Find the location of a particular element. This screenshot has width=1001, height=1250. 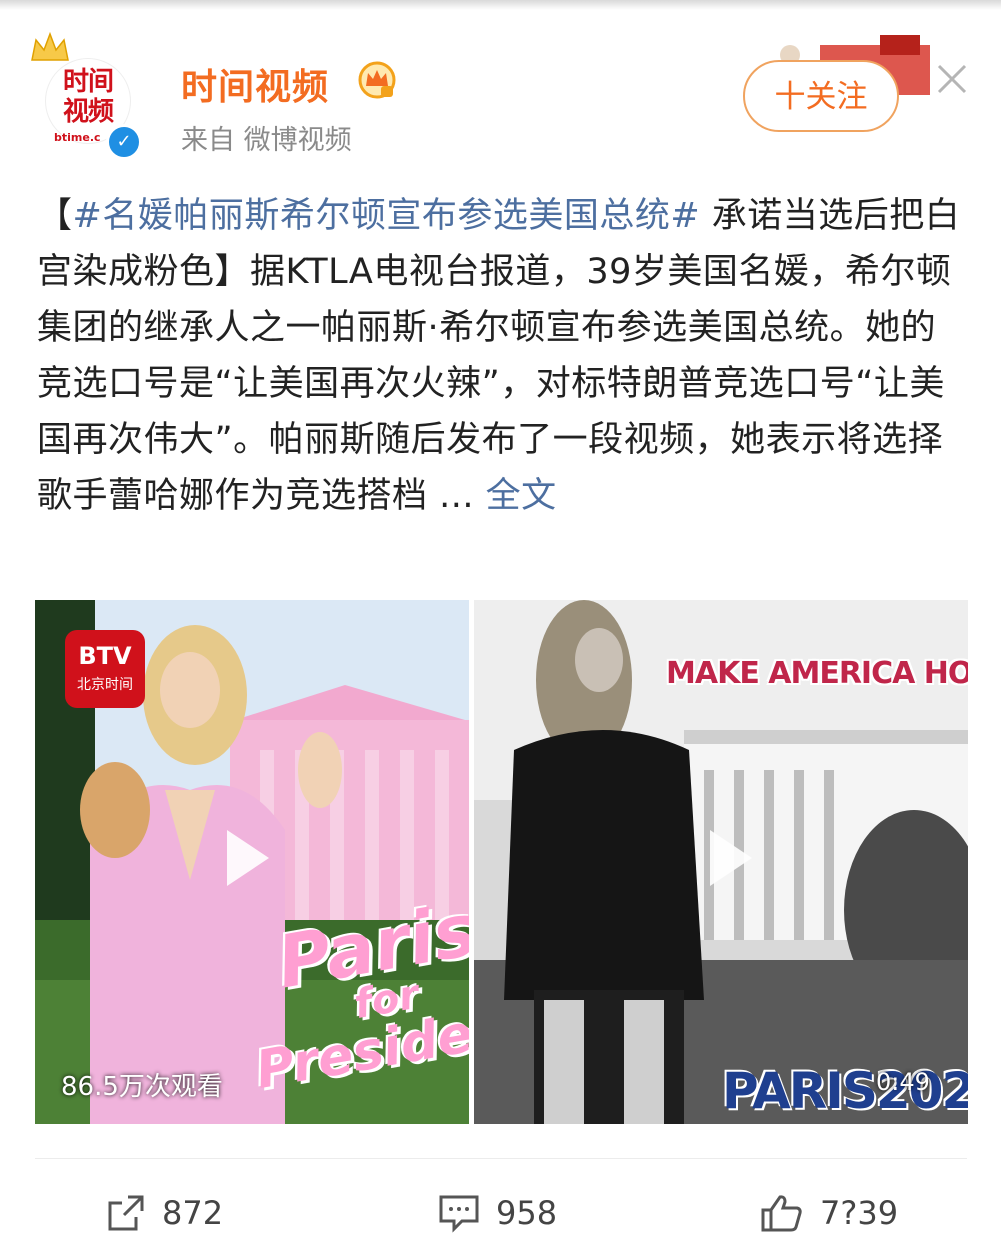

crown-icon is located at coordinates (50, 46).